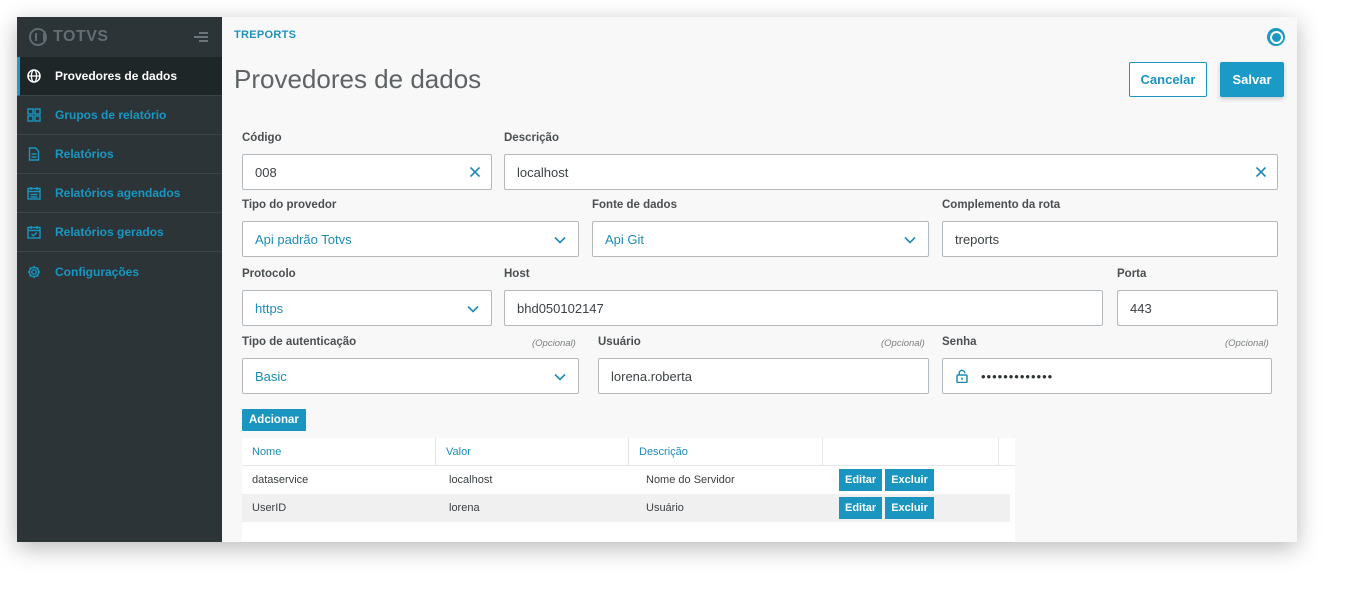 The image size is (1345, 590). What do you see at coordinates (531, 138) in the screenshot?
I see `descricao-label: Descrição` at bounding box center [531, 138].